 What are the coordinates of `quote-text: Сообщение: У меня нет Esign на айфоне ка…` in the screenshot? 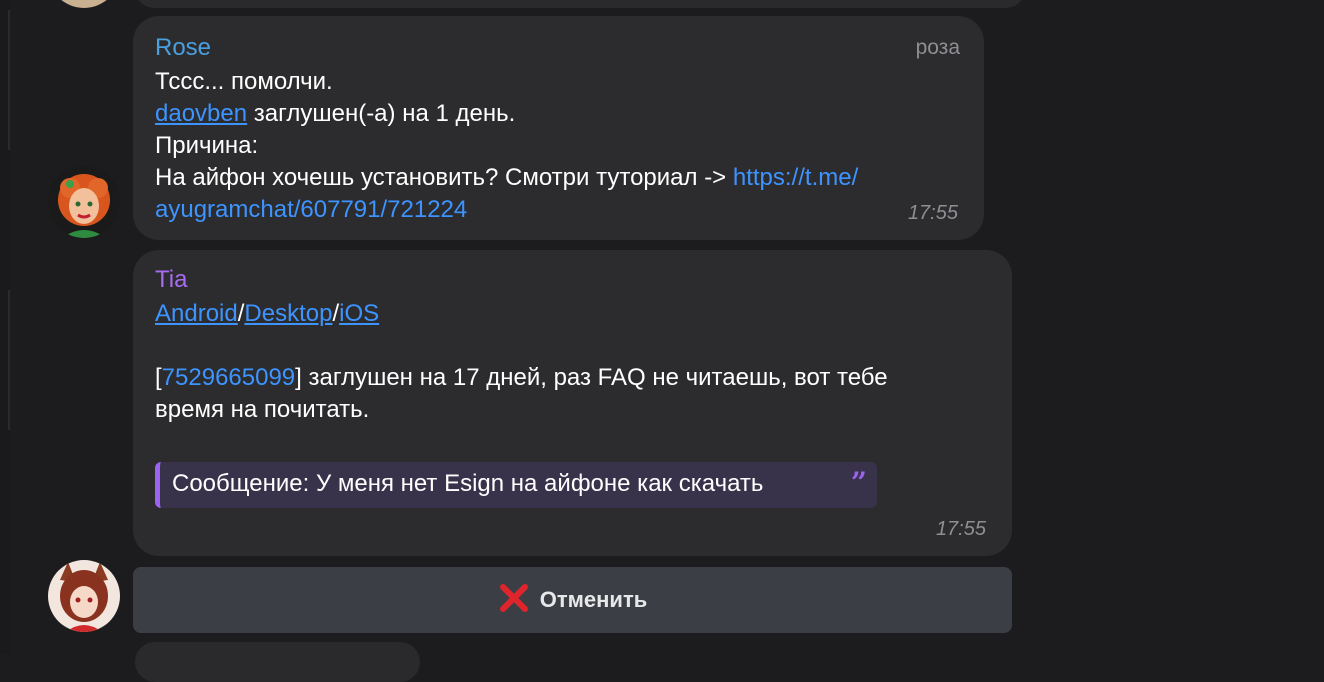 It's located at (468, 483).